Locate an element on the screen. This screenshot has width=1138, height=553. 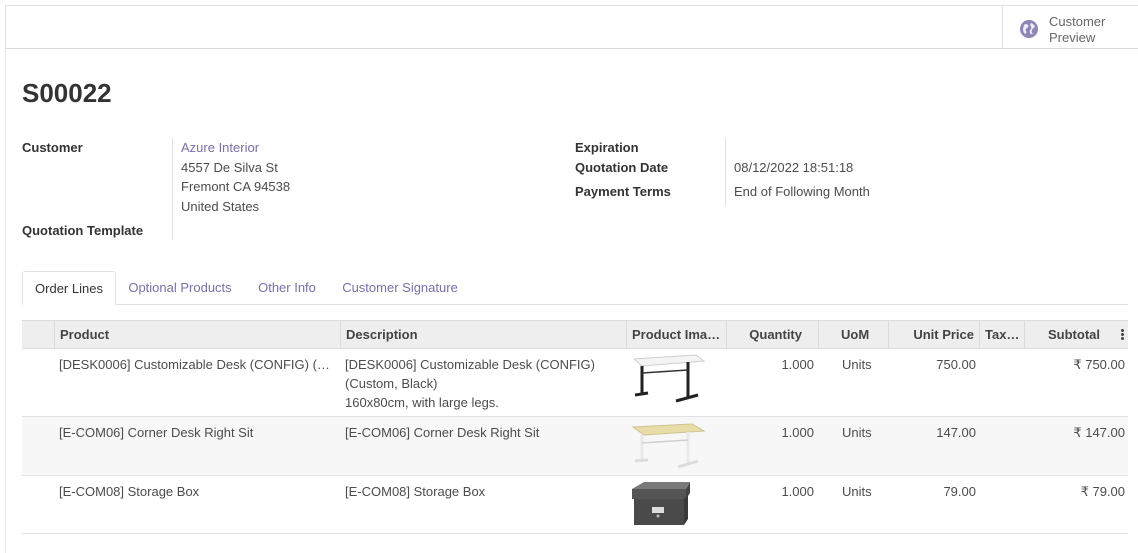
address-line3: United States is located at coordinates (220, 206).